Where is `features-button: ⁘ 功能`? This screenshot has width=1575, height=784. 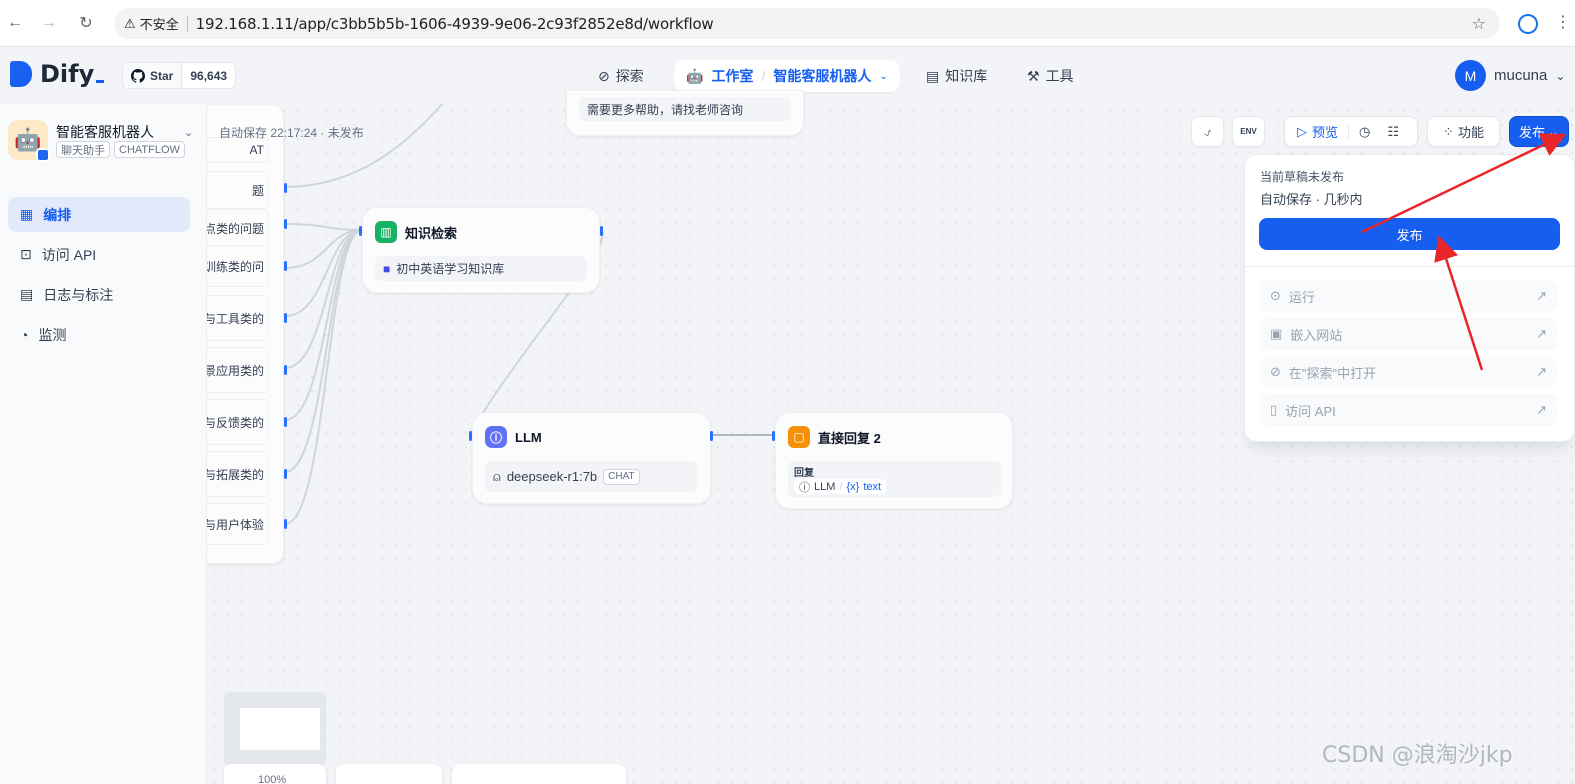 features-button: ⁘ 功能 is located at coordinates (1463, 131).